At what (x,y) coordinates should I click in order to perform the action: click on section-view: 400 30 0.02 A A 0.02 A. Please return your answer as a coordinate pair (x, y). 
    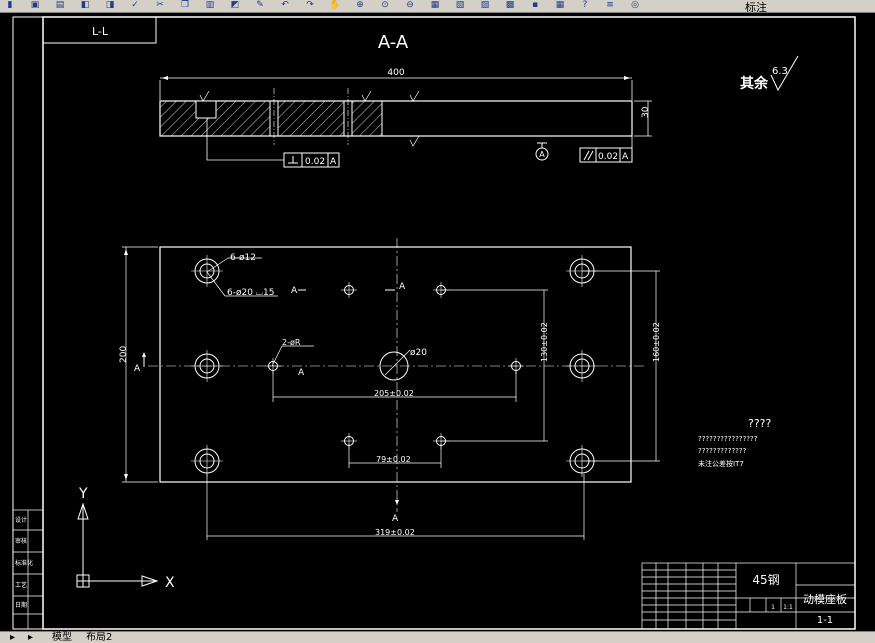
    Looking at the image, I should click on (405, 118).